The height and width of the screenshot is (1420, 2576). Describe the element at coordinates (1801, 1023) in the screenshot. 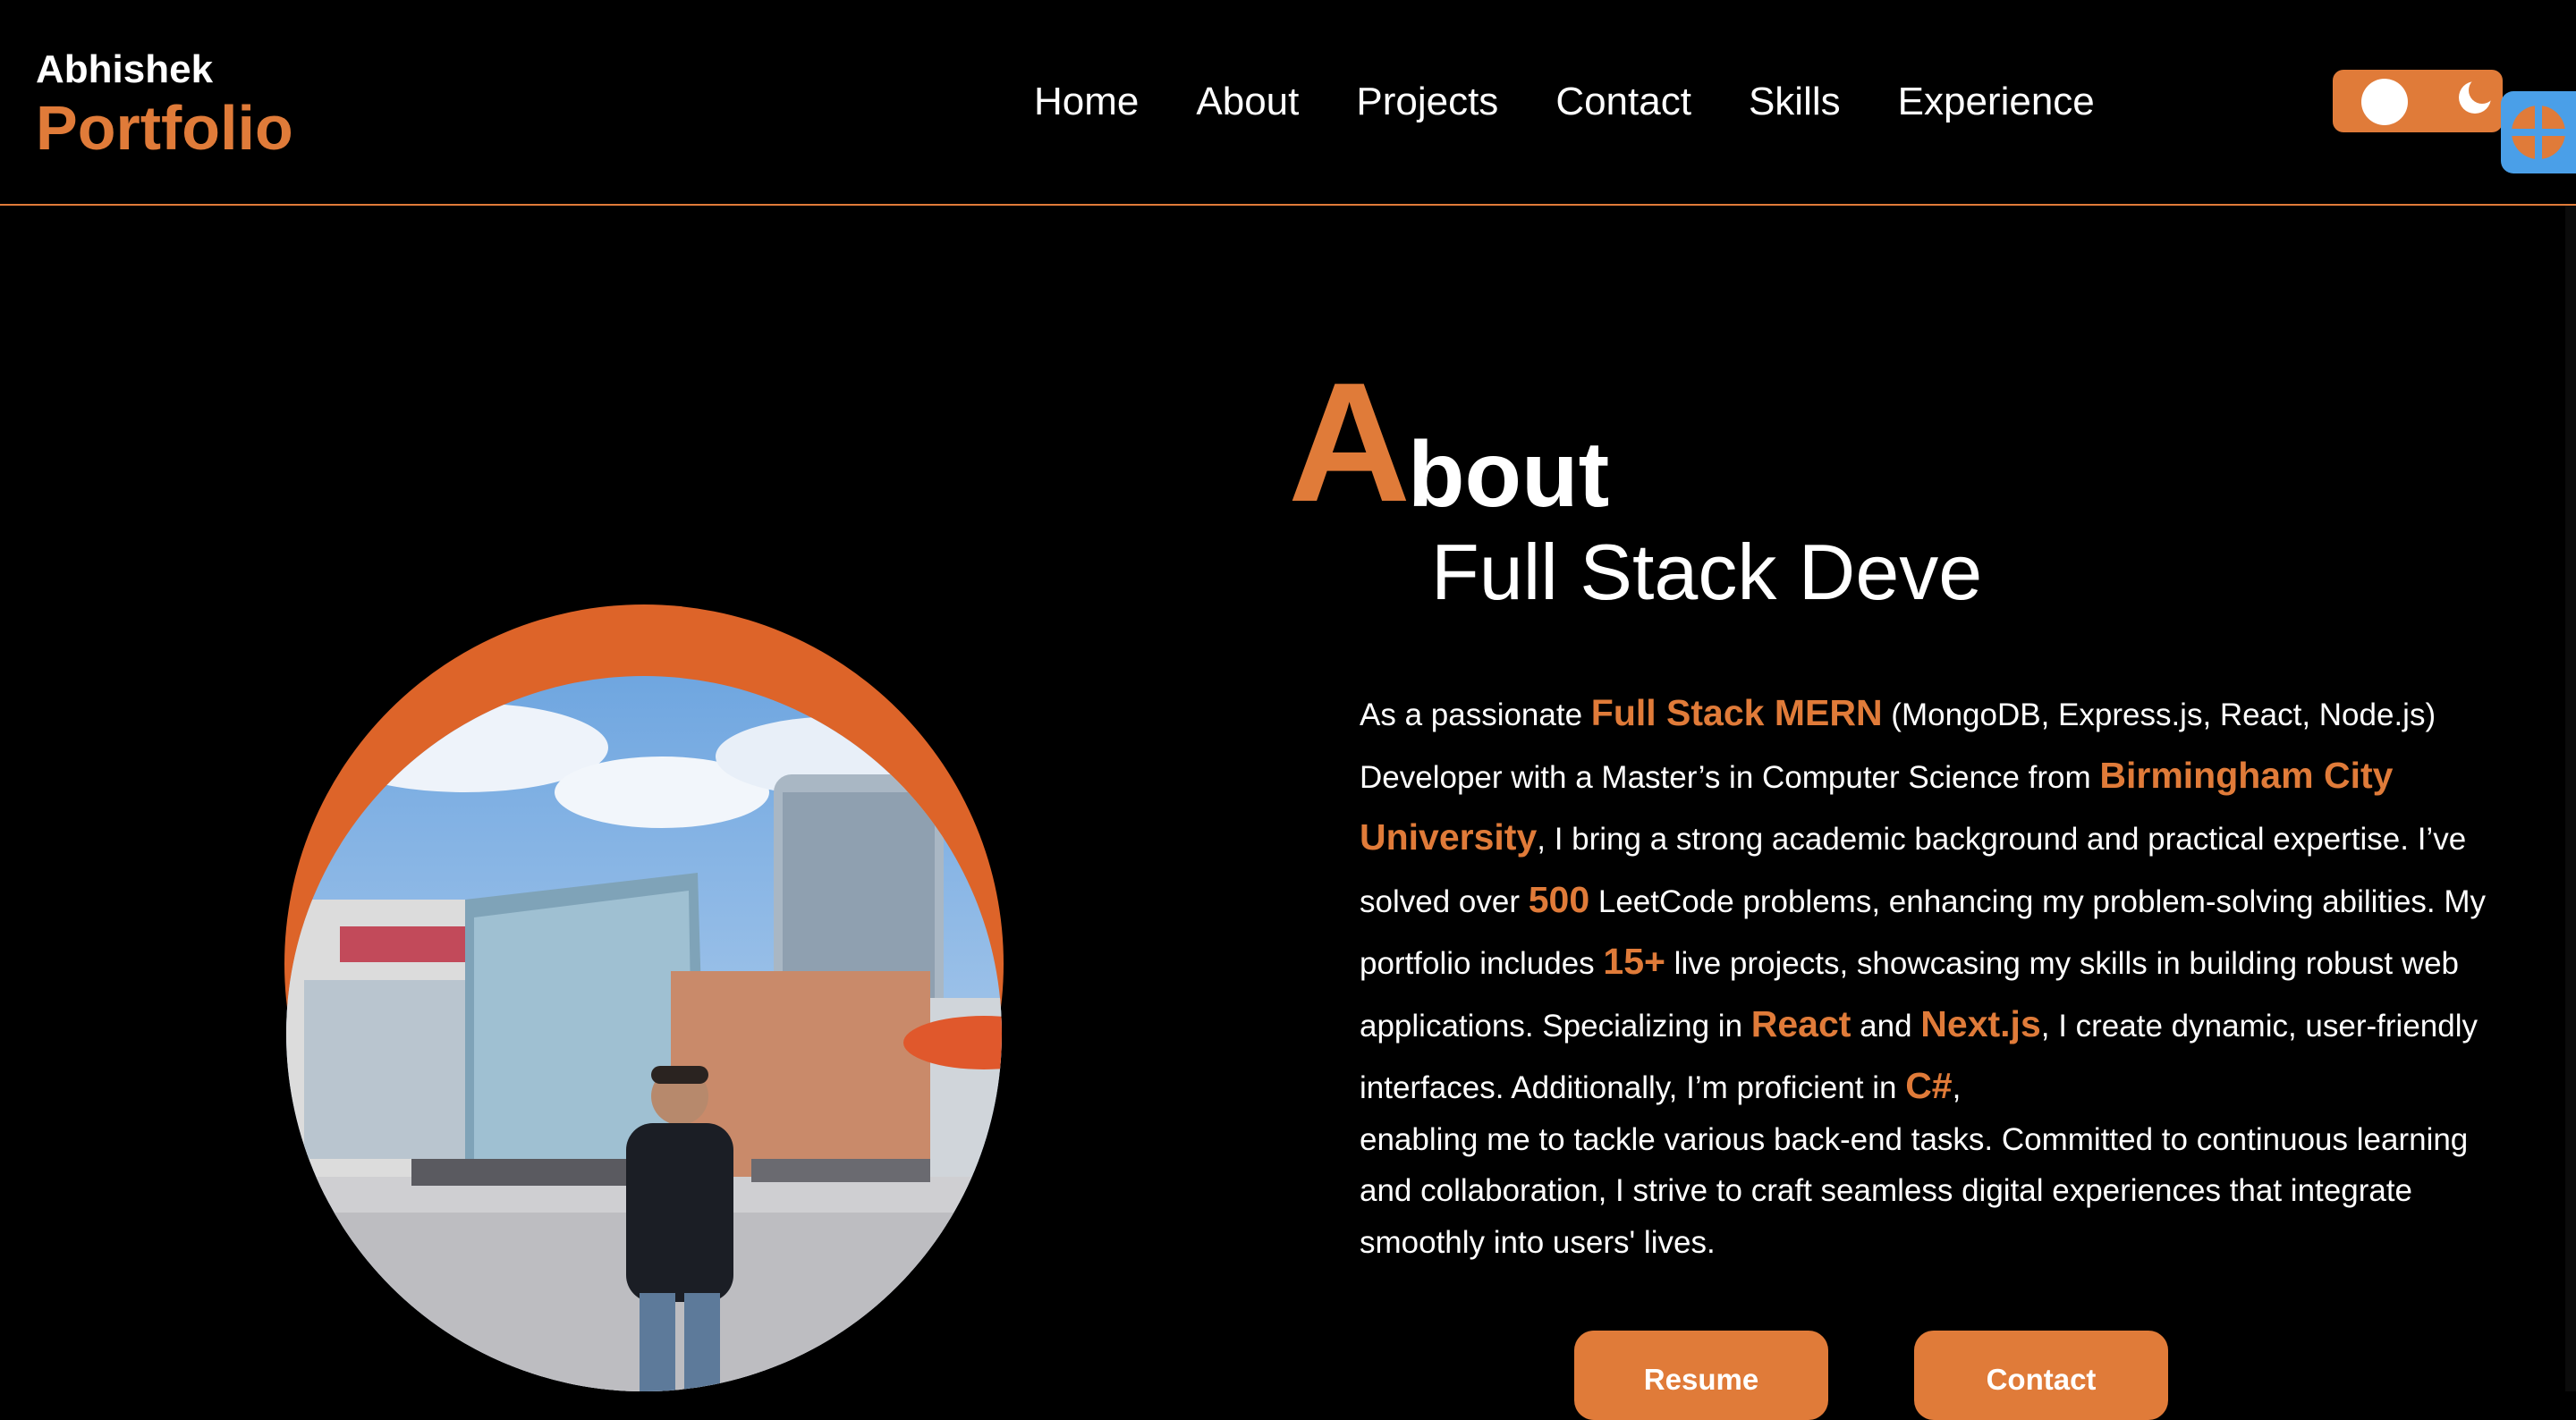

I see `highlight-react: React` at that location.